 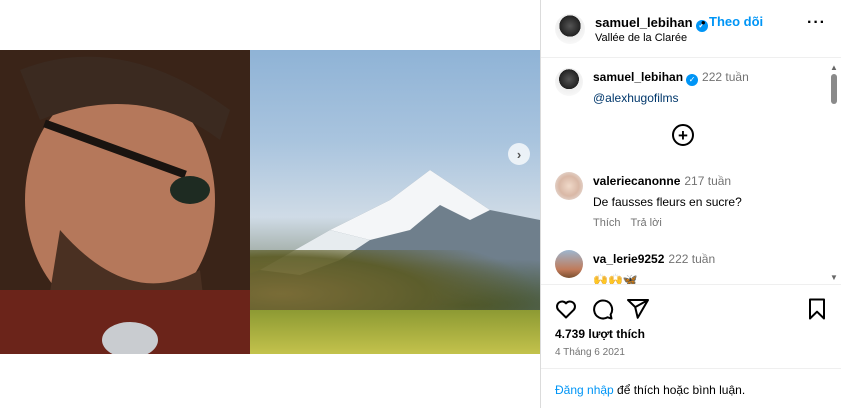 I want to click on chevron-right-icon: ›, so click(x=519, y=154).